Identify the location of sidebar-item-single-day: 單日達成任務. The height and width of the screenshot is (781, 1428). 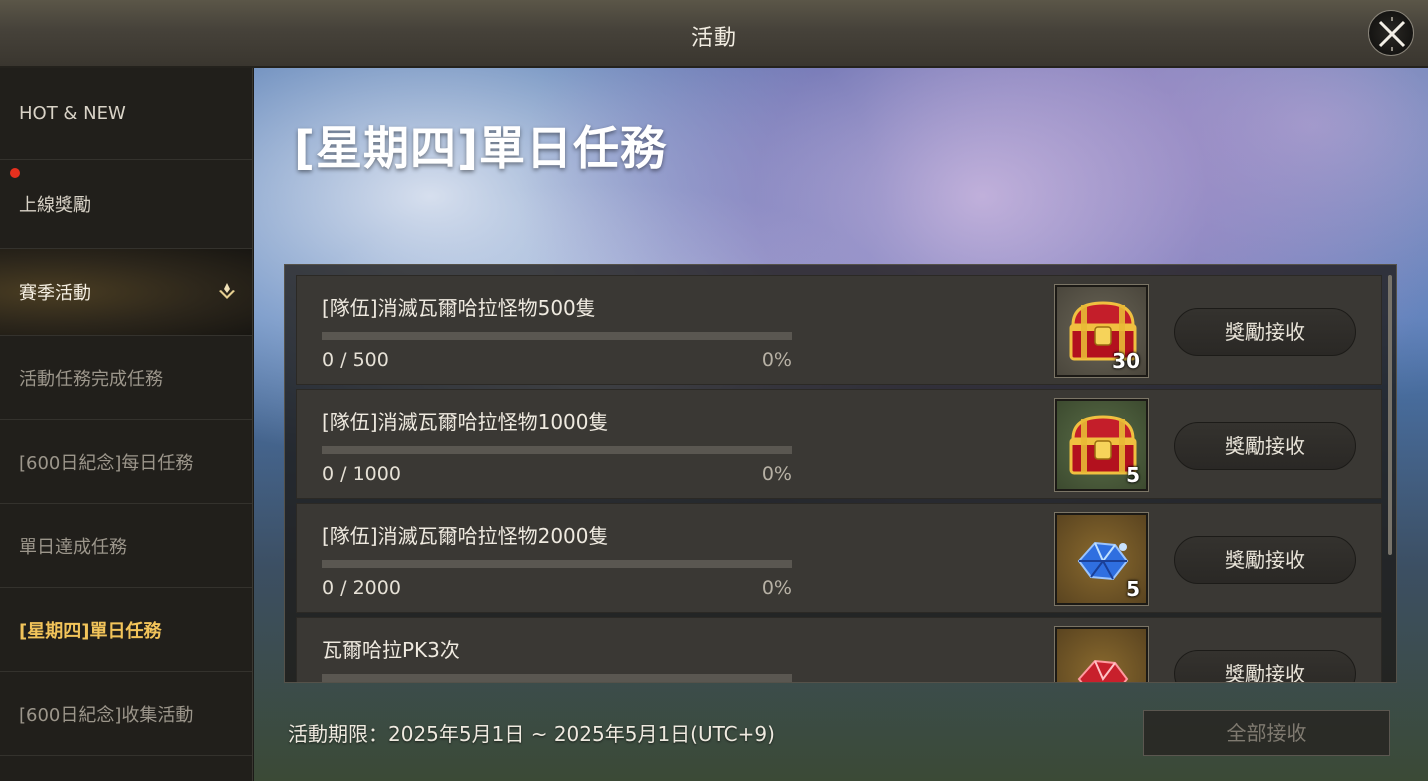
(126, 546).